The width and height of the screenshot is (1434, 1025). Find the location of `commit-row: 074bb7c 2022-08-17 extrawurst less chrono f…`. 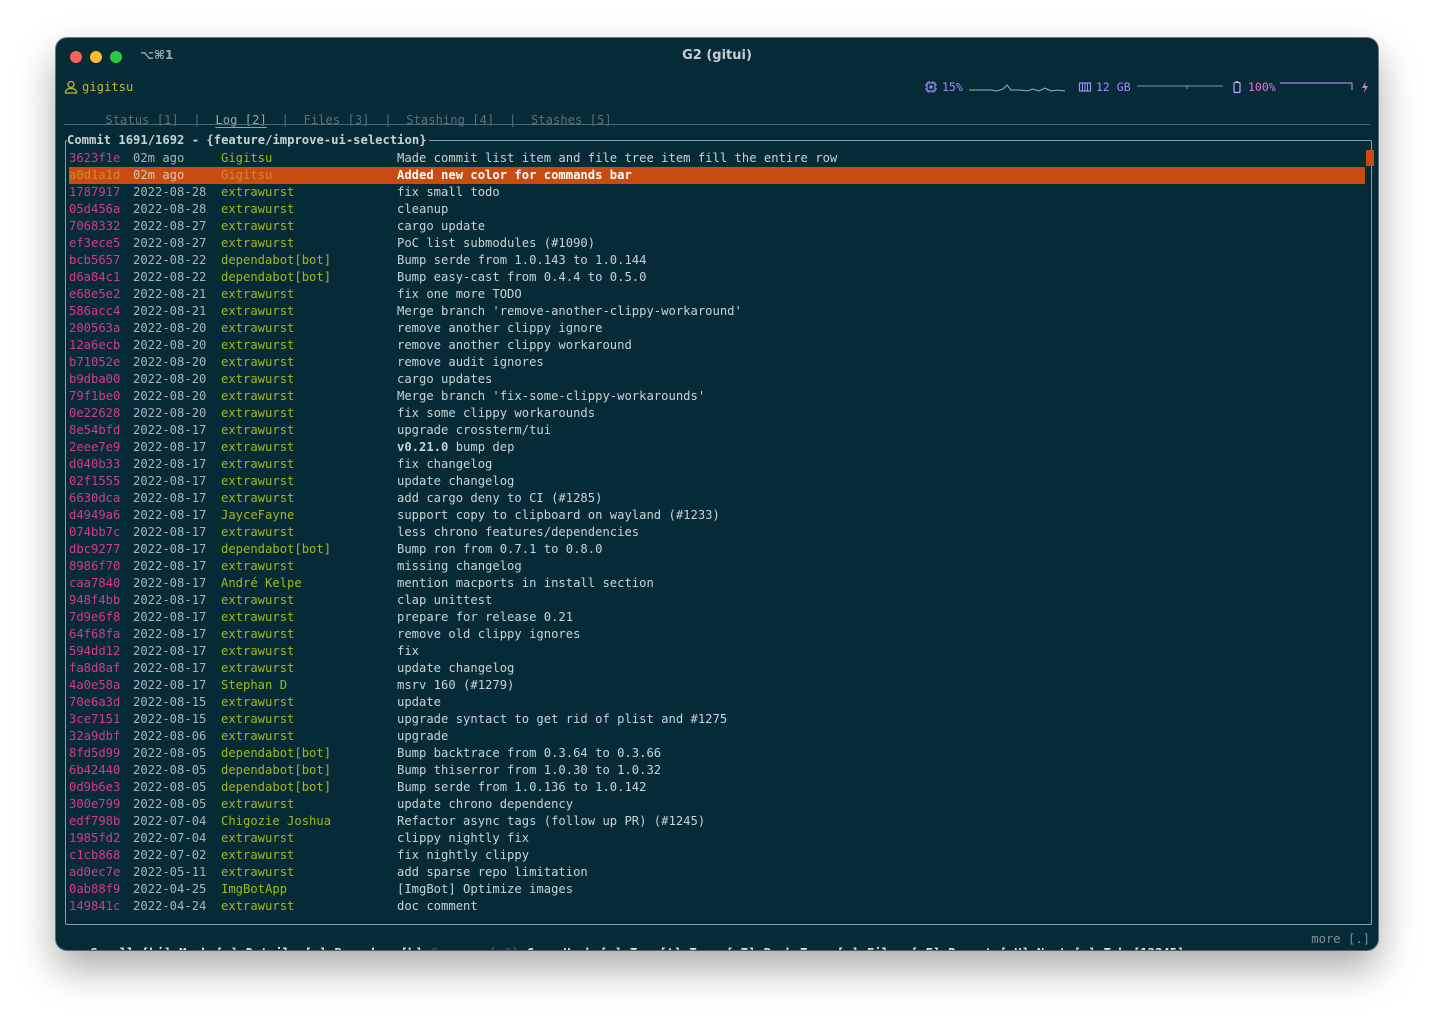

commit-row: 074bb7c 2022-08-17 extrawurst less chrono f… is located at coordinates (717, 532).